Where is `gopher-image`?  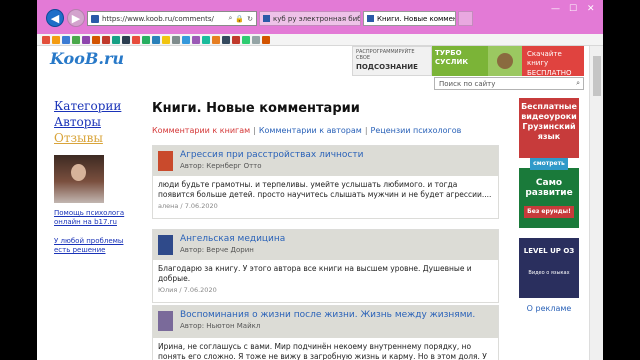
gopher-image is located at coordinates (505, 61).